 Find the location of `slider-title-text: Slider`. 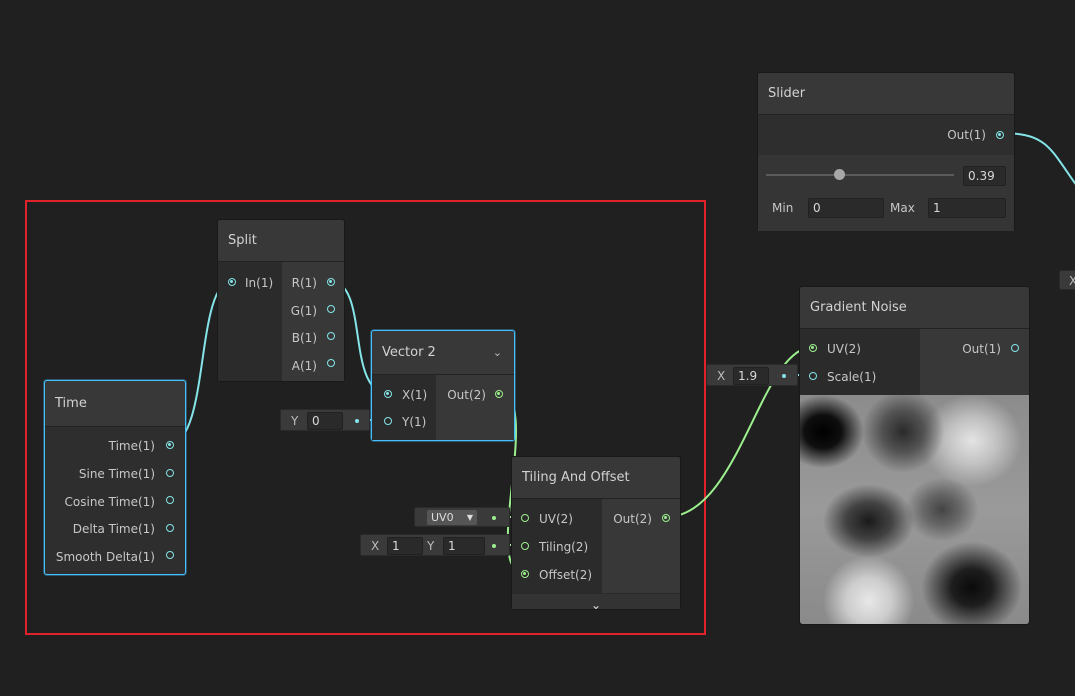

slider-title-text: Slider is located at coordinates (787, 93).